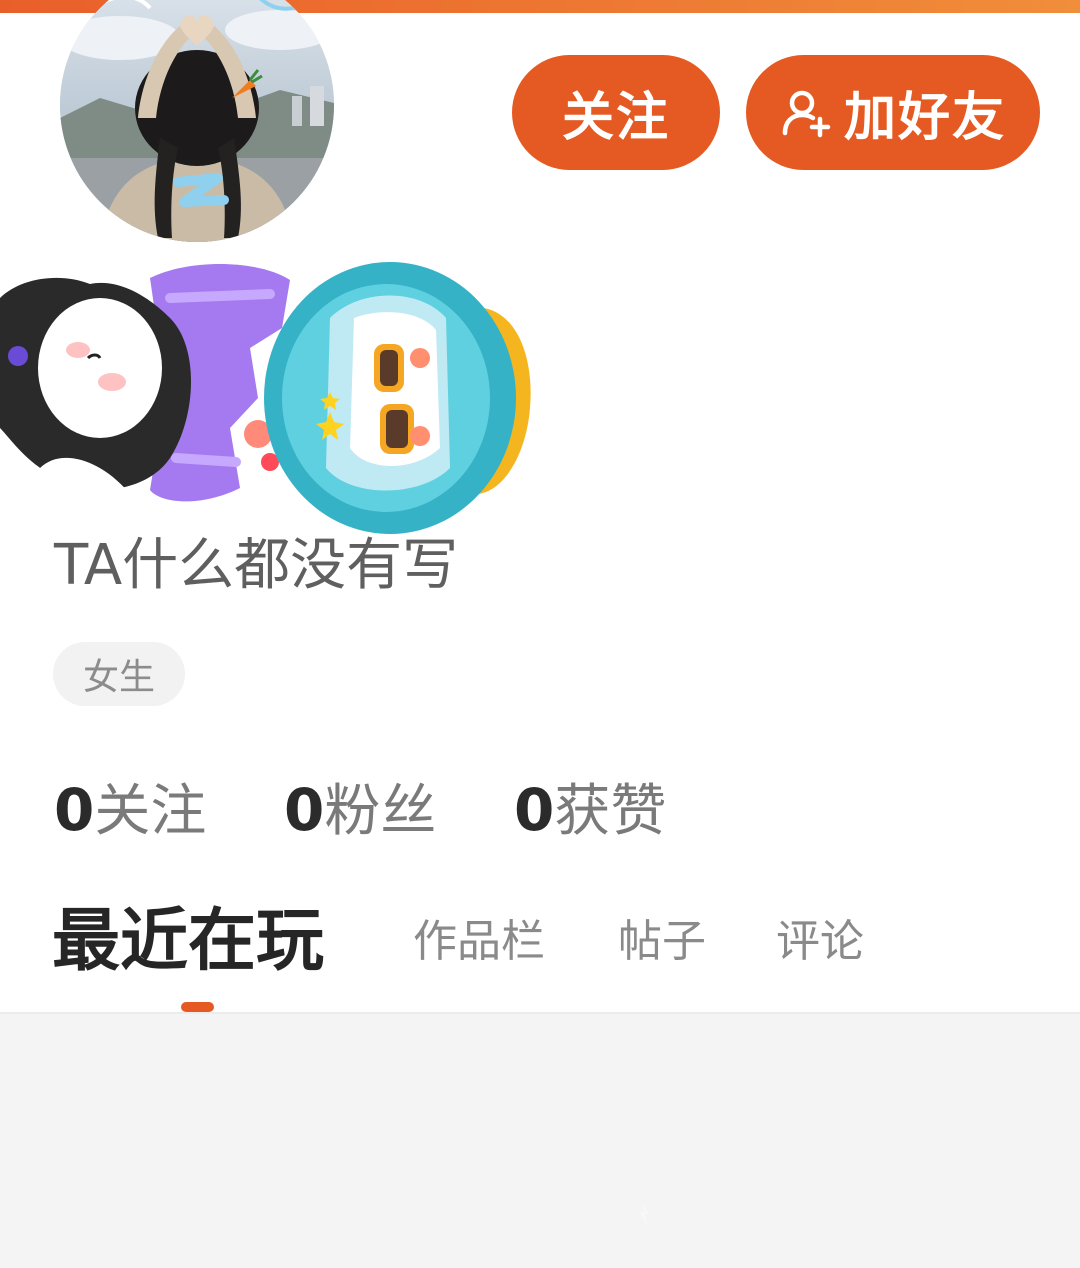 The image size is (1080, 1268). What do you see at coordinates (380, 811) in the screenshot?
I see `fans-label: 粉丝` at bounding box center [380, 811].